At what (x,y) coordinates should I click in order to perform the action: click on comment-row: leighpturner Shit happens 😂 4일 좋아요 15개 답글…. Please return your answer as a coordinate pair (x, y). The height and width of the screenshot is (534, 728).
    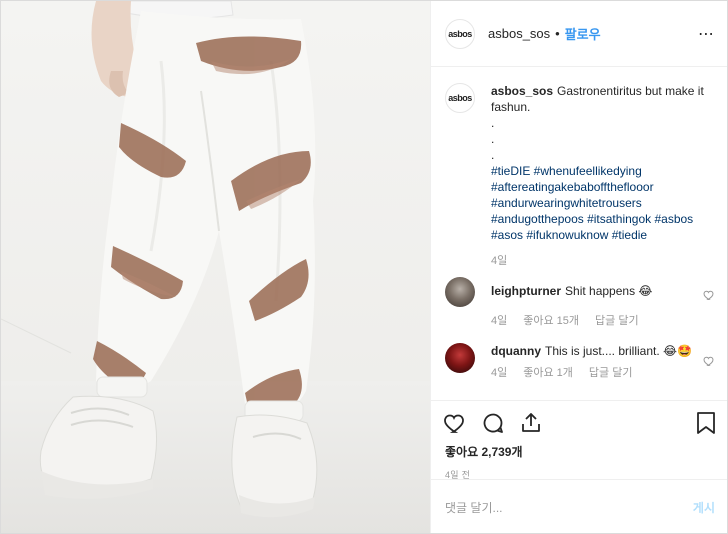
    Looking at the image, I should click on (580, 303).